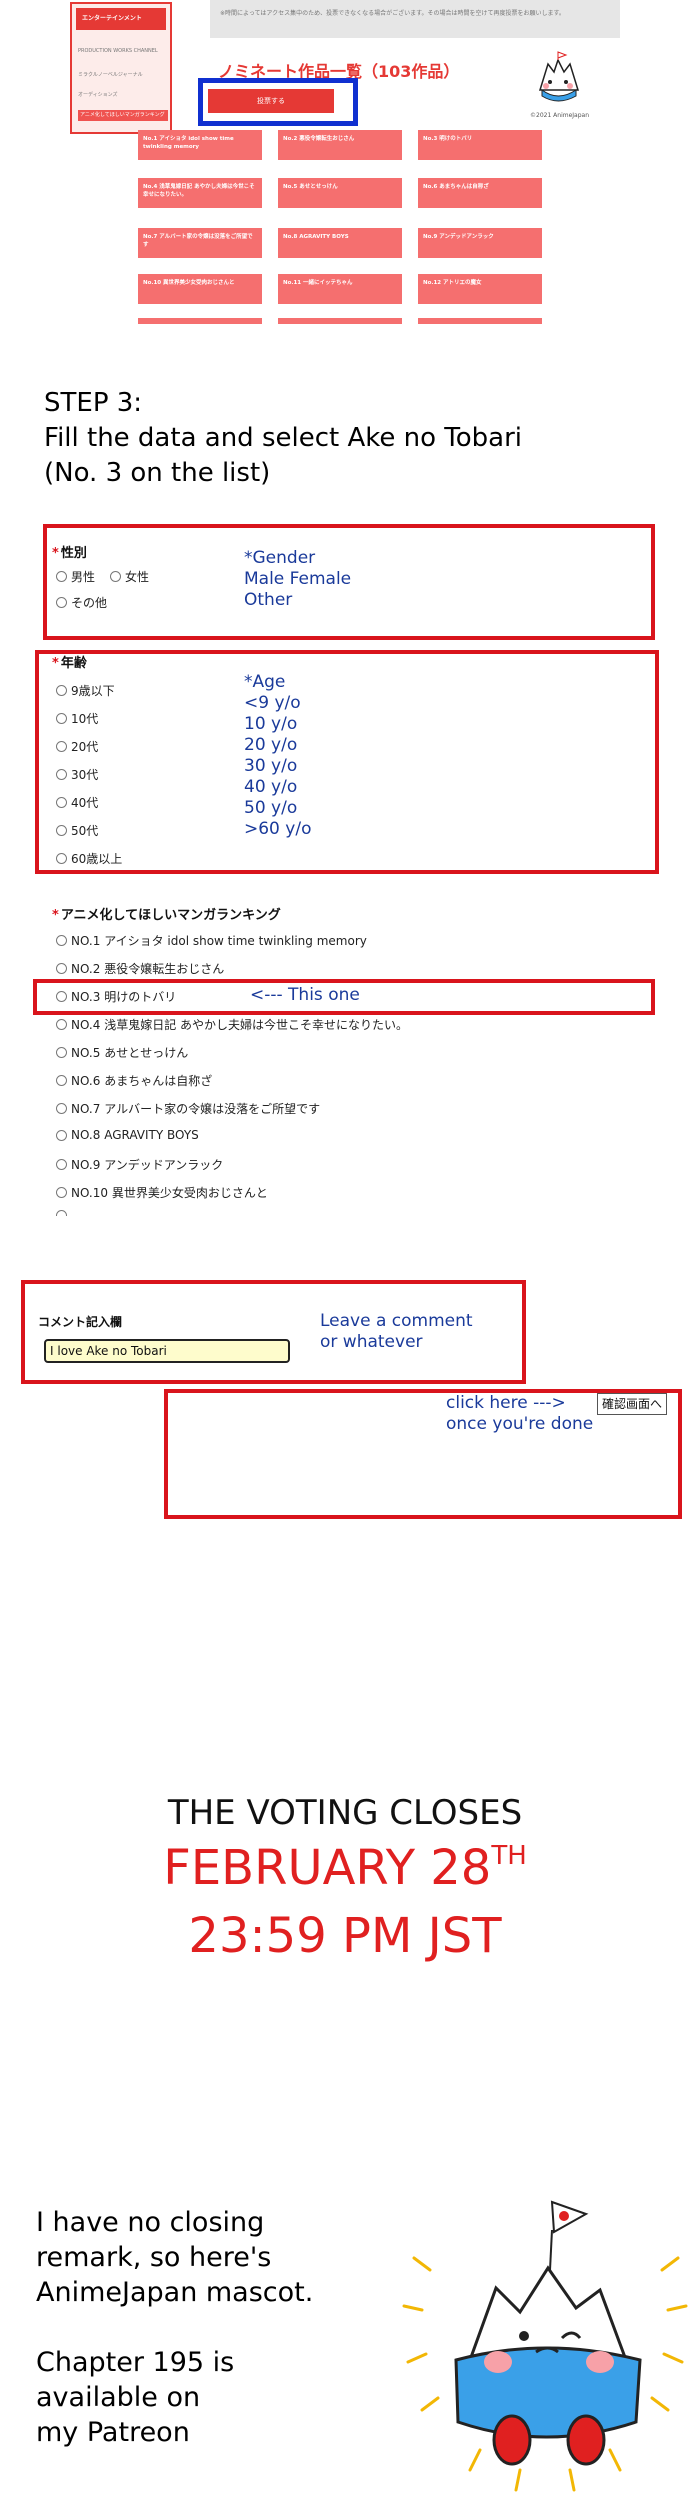 The height and width of the screenshot is (2500, 690). What do you see at coordinates (305, 995) in the screenshot?
I see `ranking-annotation: <--- This one` at bounding box center [305, 995].